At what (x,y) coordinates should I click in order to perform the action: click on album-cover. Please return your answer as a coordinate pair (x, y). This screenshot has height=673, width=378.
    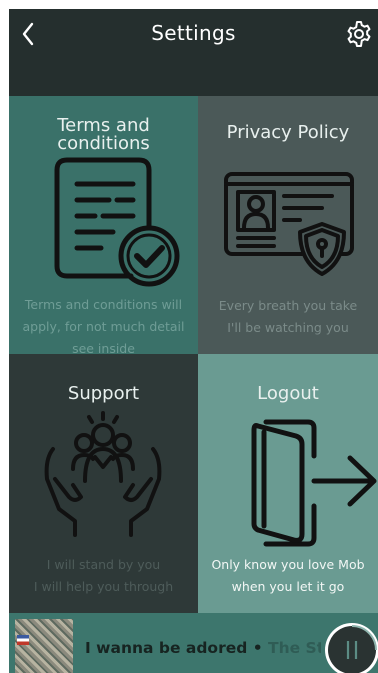
    Looking at the image, I should click on (44, 646).